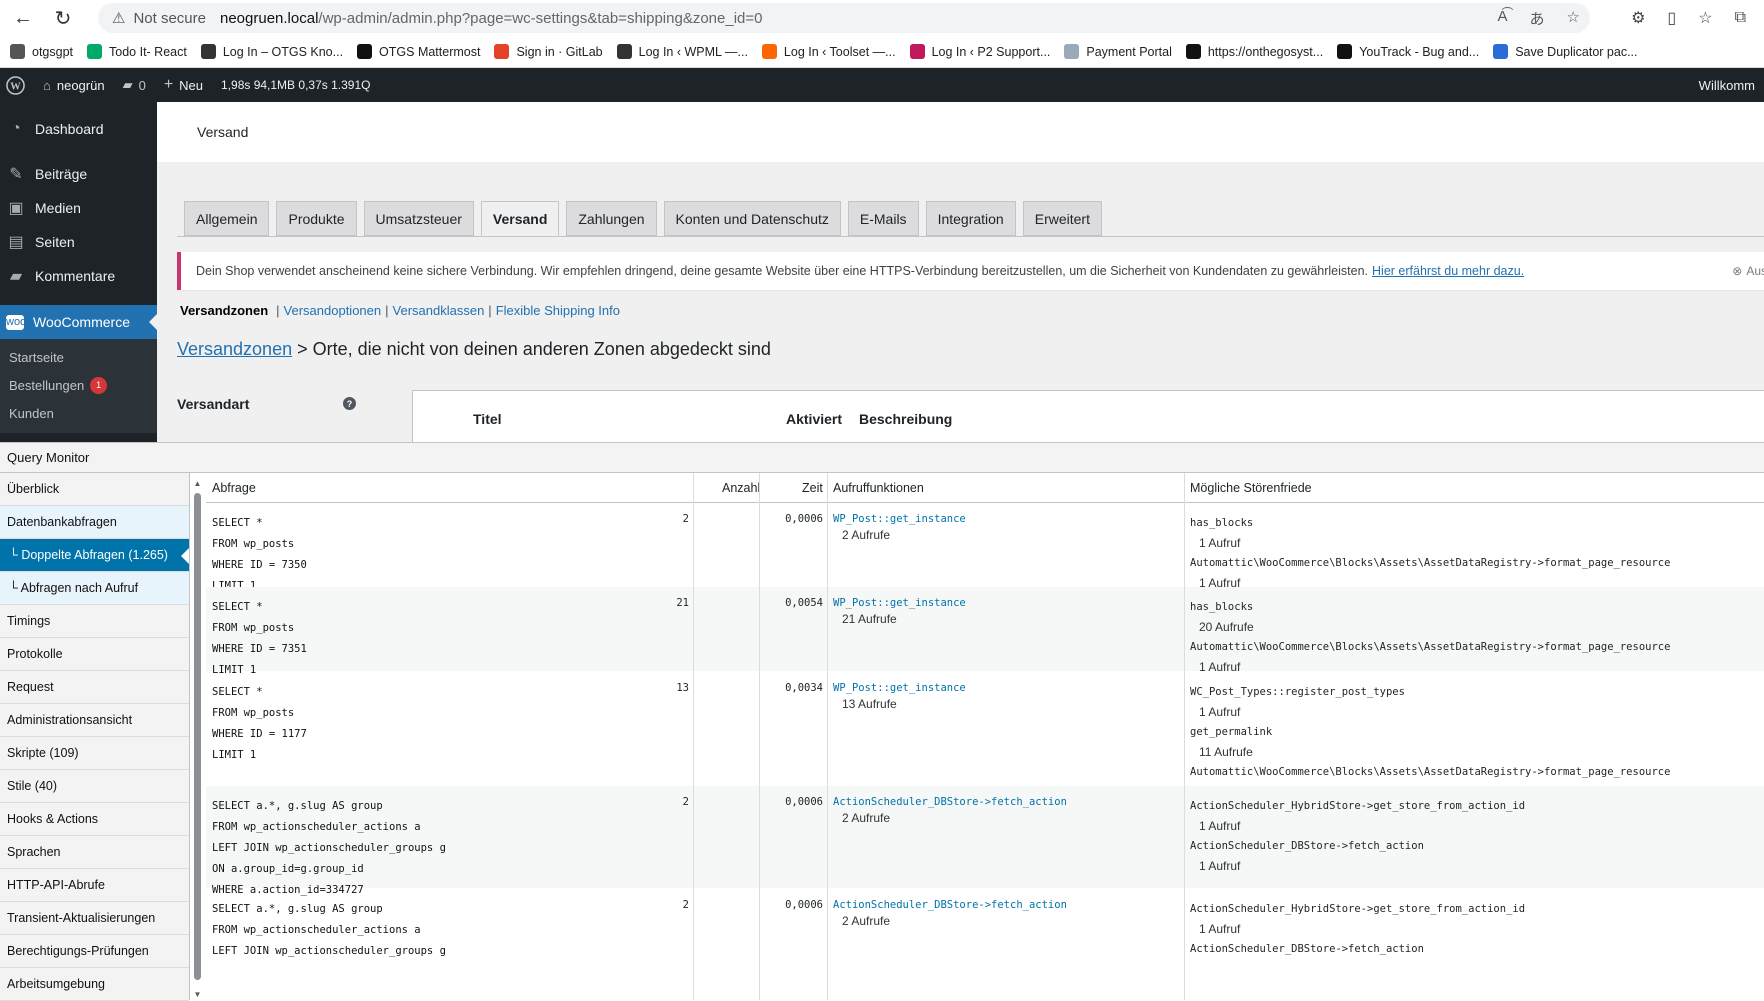 This screenshot has height=1001, width=1764. Describe the element at coordinates (224, 310) in the screenshot. I see `subnav-zones: Versandzonen` at that location.